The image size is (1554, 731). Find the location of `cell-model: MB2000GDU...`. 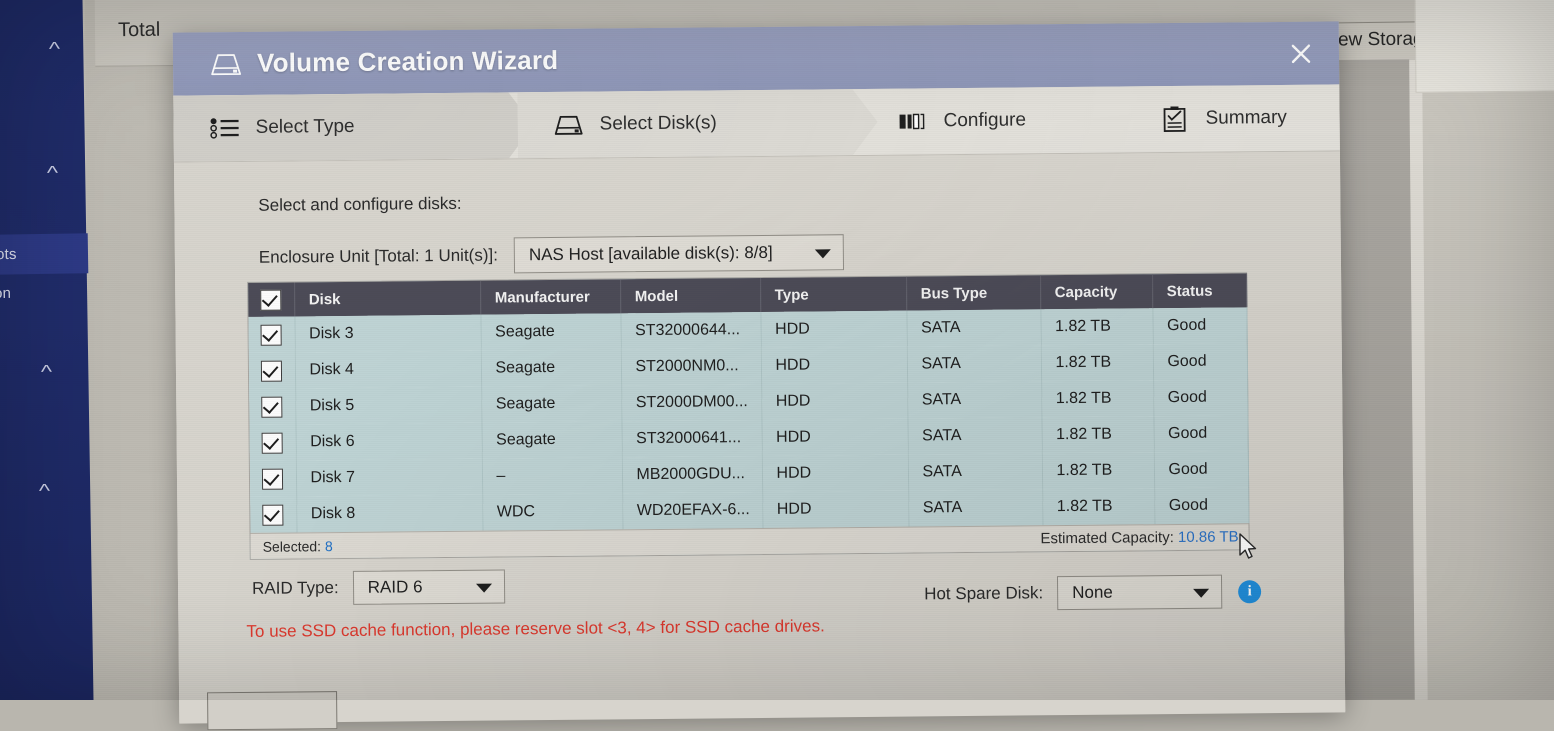

cell-model: MB2000GDU... is located at coordinates (692, 474).